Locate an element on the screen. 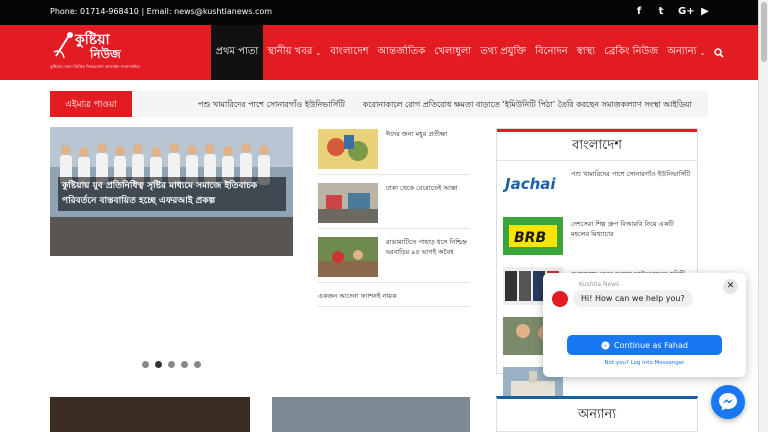  search-icon is located at coordinates (719, 52).